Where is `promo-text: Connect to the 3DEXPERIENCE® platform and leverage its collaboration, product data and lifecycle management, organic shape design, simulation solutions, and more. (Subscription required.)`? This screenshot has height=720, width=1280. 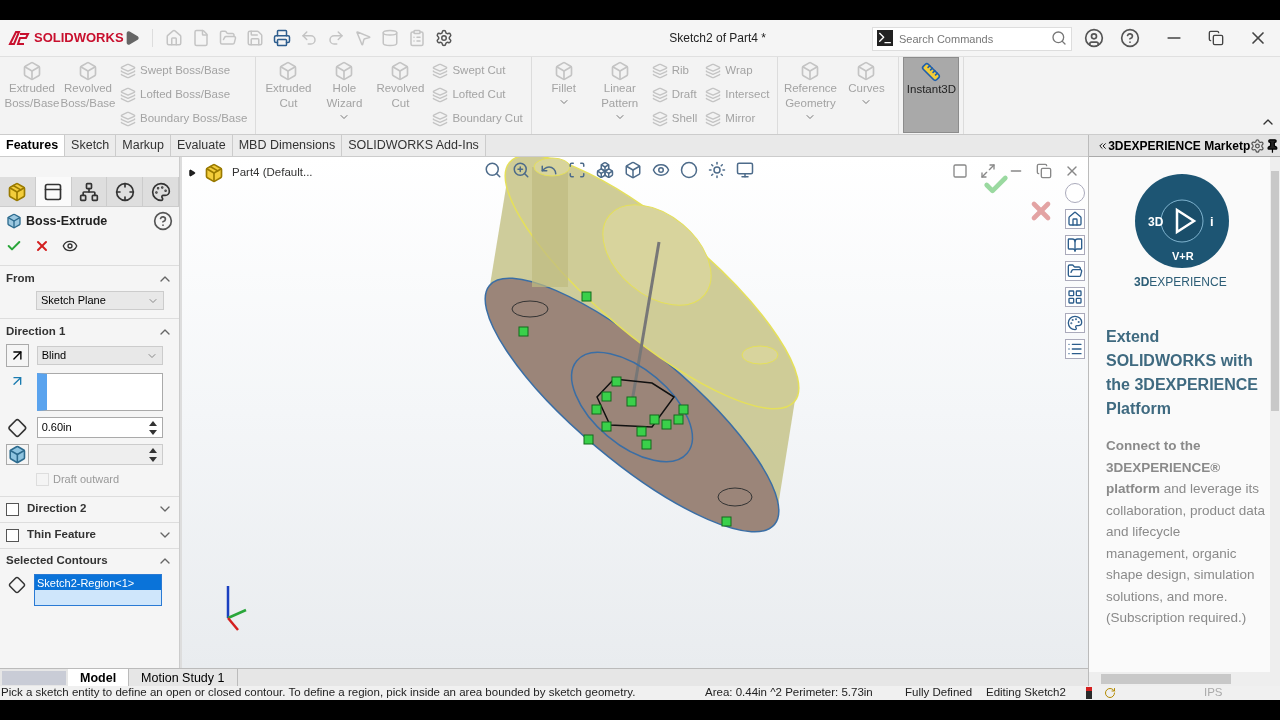 promo-text: Connect to the 3DEXPERIENCE® platform and leverage its collaboration, product data and lifecycle management, organic shape design, simulation solutions, and more. (Subscription required.) is located at coordinates (1186, 532).